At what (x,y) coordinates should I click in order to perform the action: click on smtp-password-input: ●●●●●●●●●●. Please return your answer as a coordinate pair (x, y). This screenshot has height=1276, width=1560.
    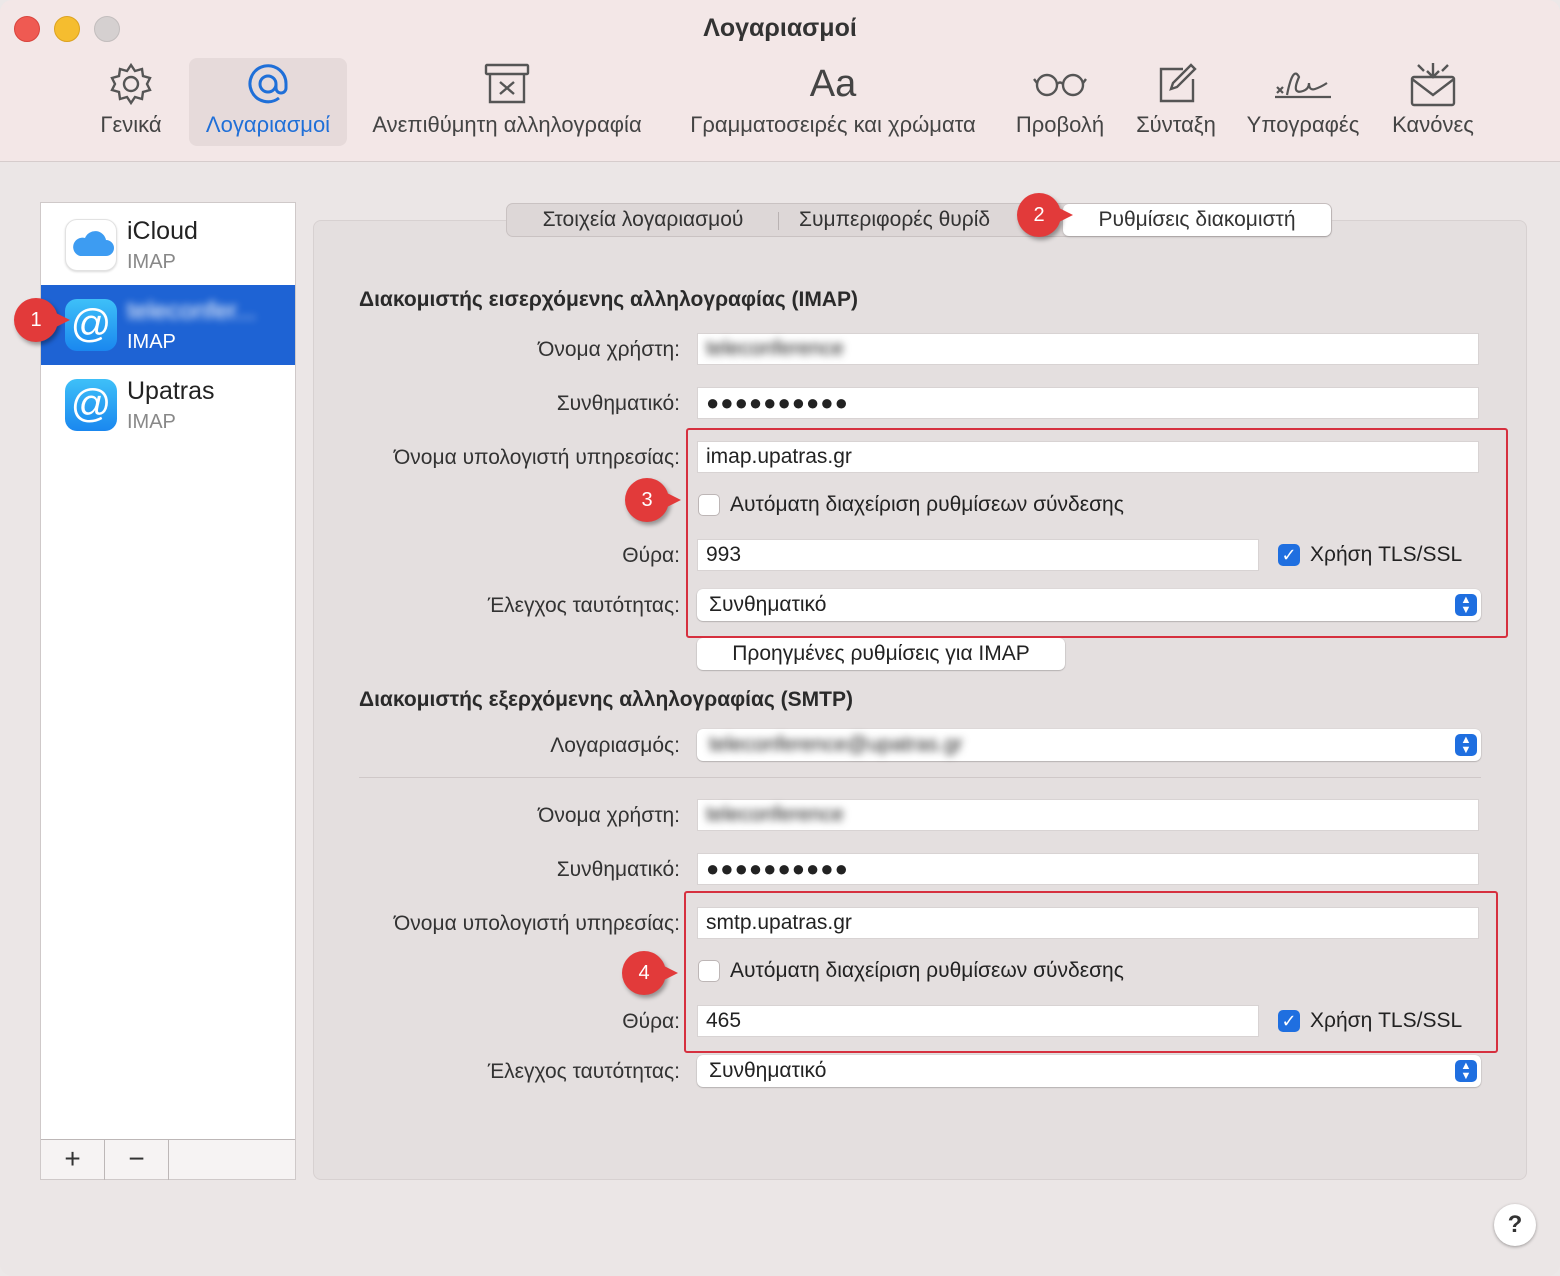
    Looking at the image, I should click on (1088, 869).